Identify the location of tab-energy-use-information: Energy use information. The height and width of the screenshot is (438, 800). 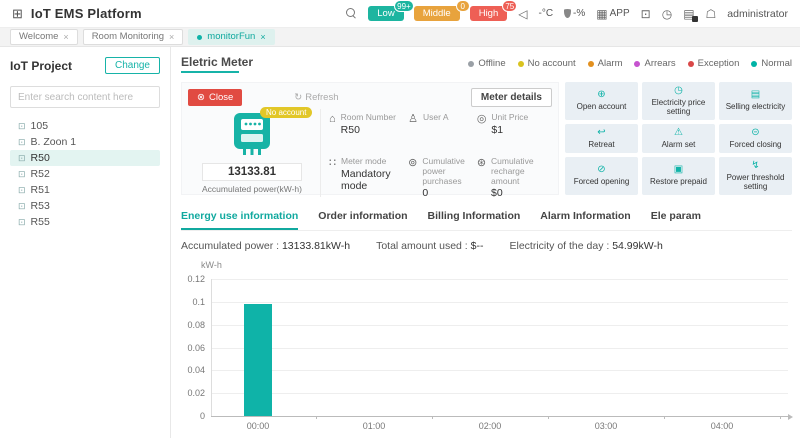
(240, 218).